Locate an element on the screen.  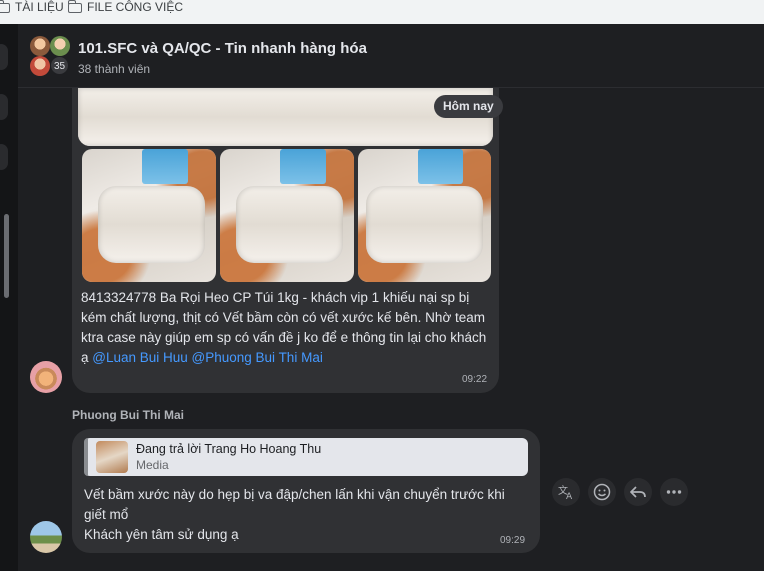
more-icon is located at coordinates (674, 492).